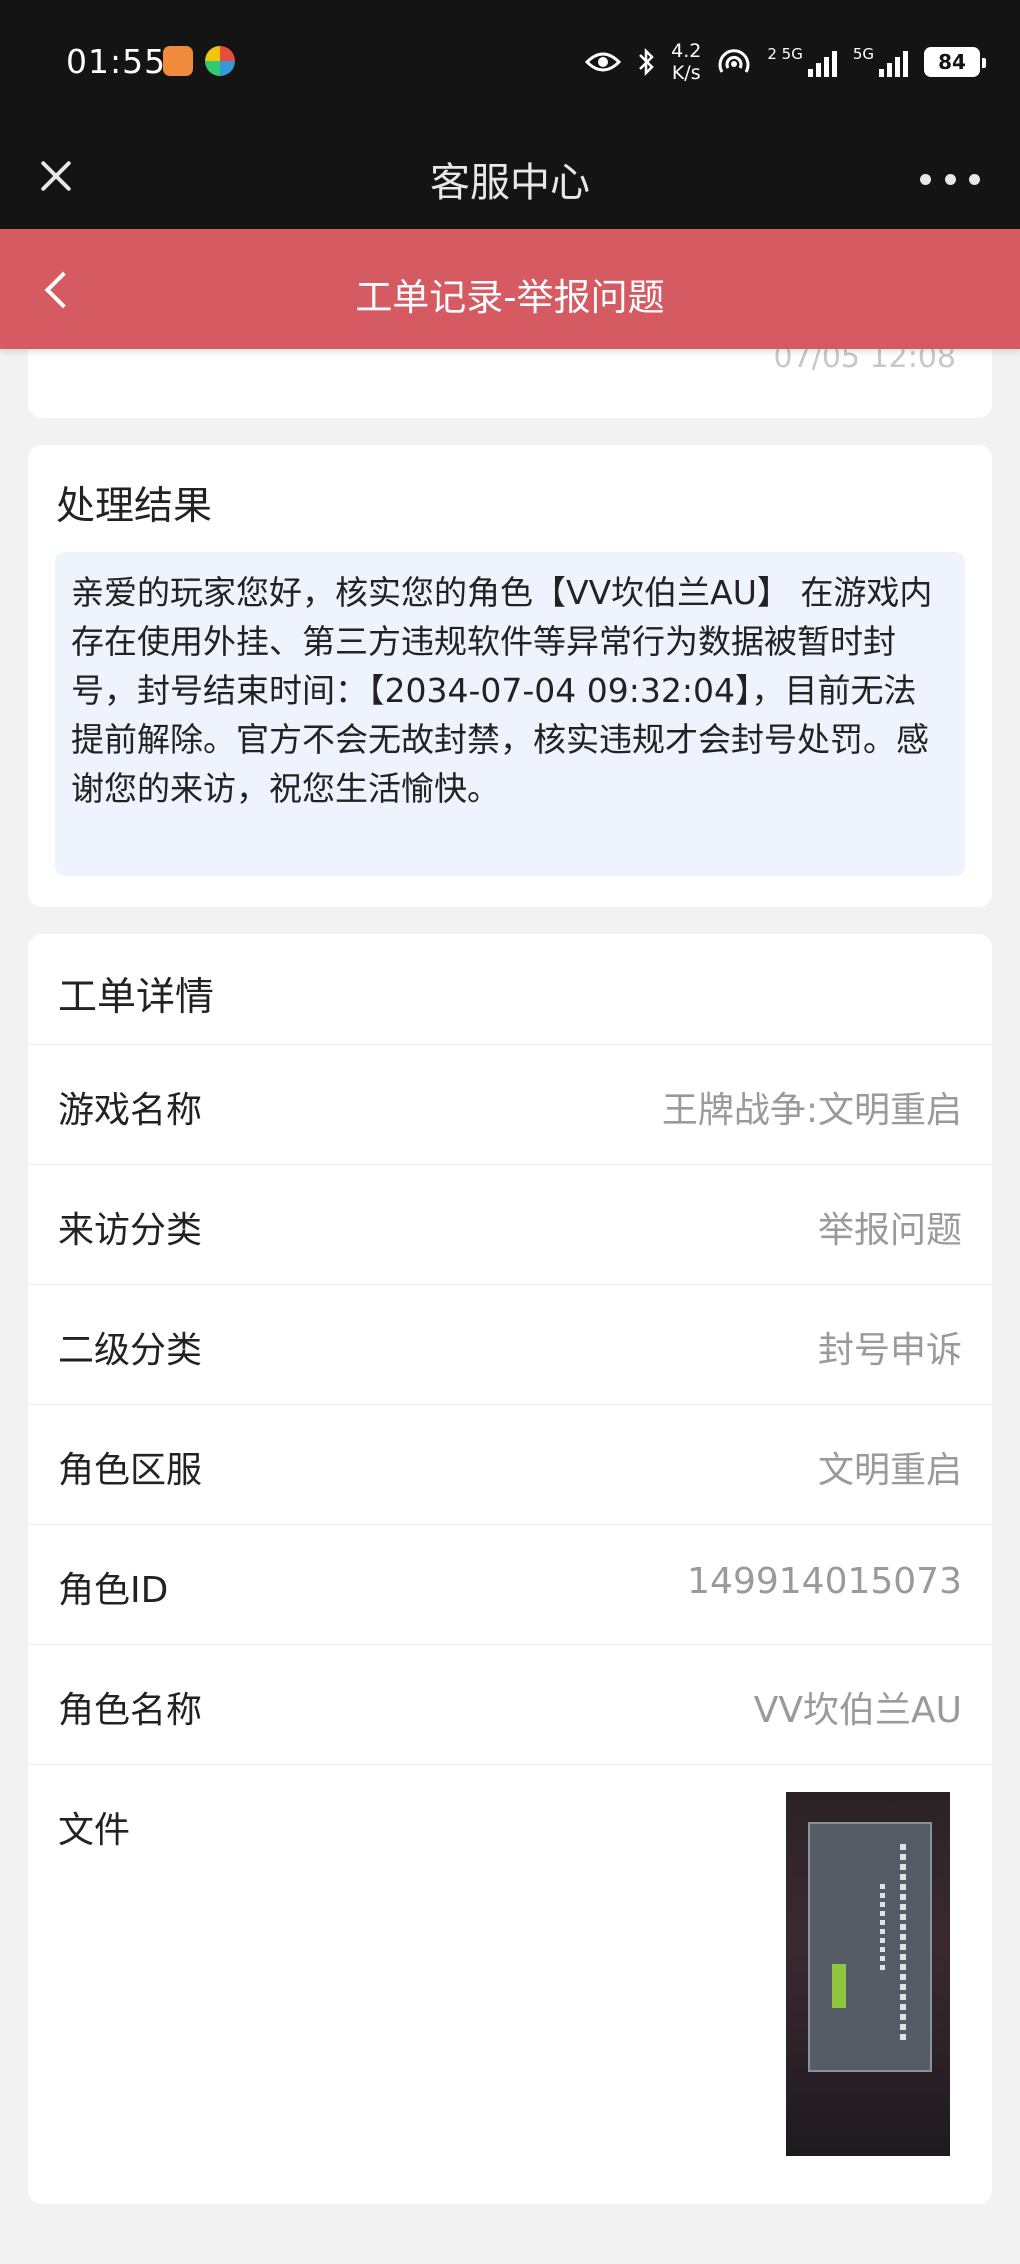 The width and height of the screenshot is (1020, 2264). I want to click on net-speed-value: 4.2, so click(686, 51).